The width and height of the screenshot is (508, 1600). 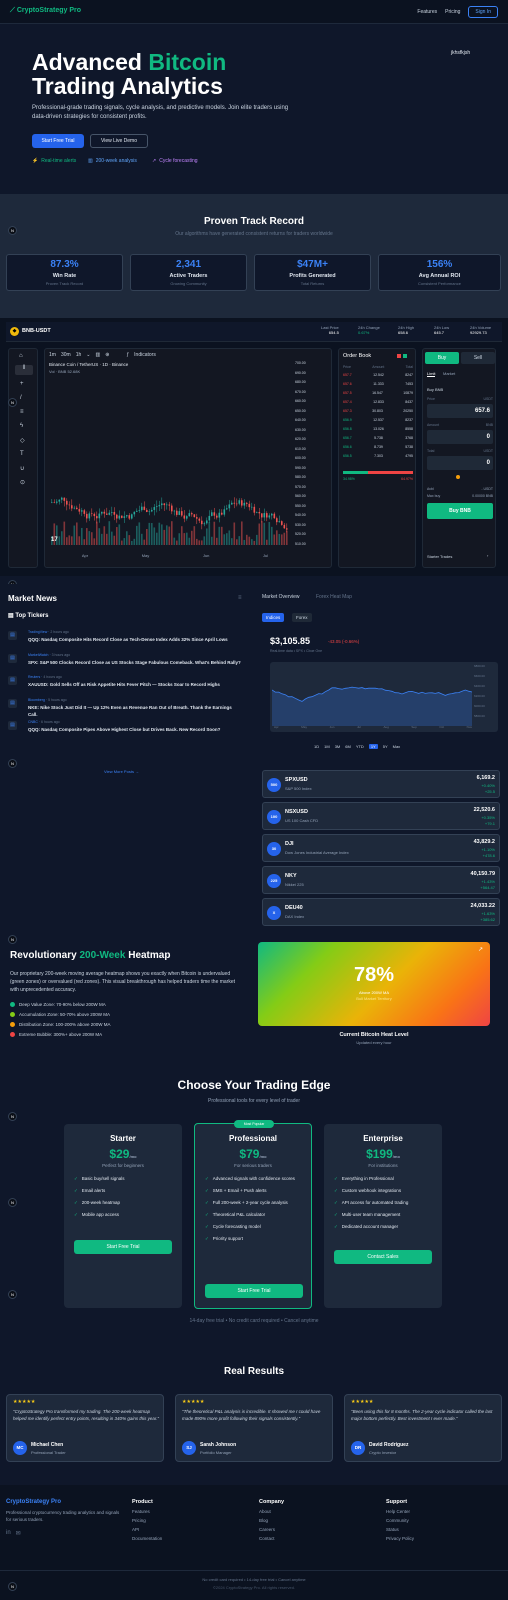 What do you see at coordinates (22, 384) in the screenshot?
I see `crosshair-icon: +` at bounding box center [22, 384].